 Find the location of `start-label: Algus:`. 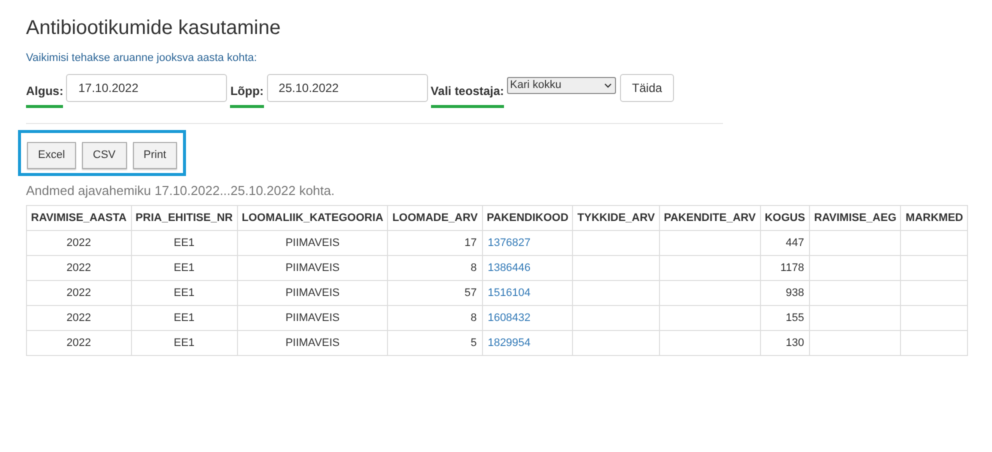

start-label: Algus: is located at coordinates (45, 95).